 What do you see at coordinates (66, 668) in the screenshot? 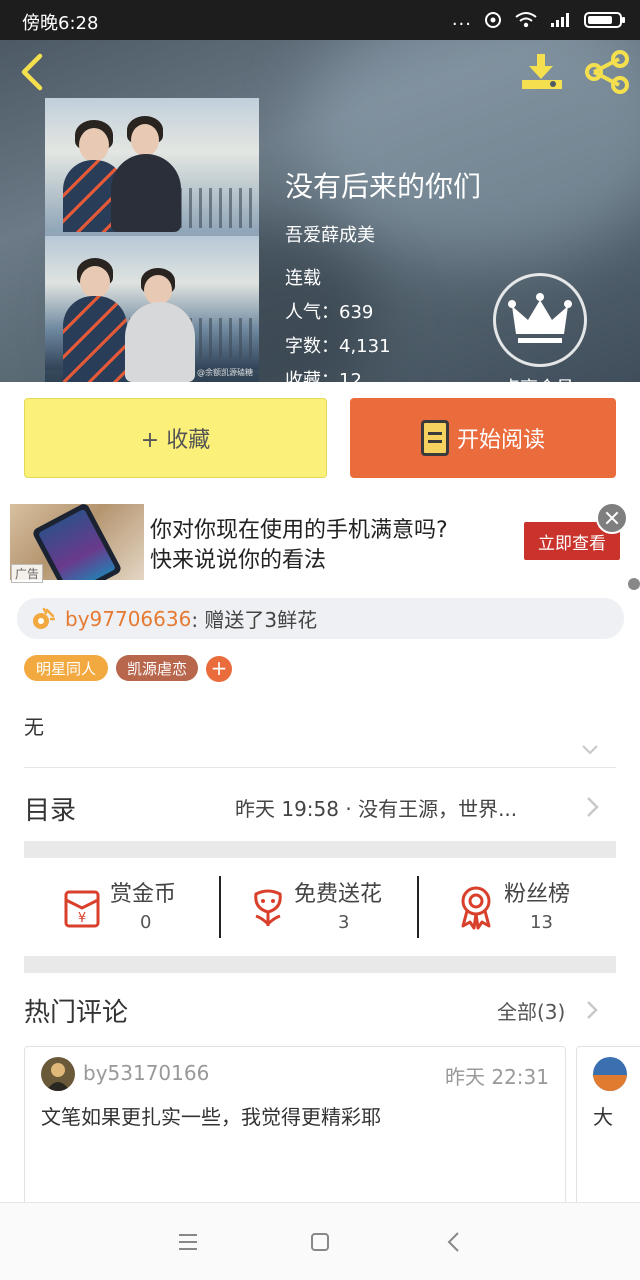
I see `tag-chip: 明星同人` at bounding box center [66, 668].